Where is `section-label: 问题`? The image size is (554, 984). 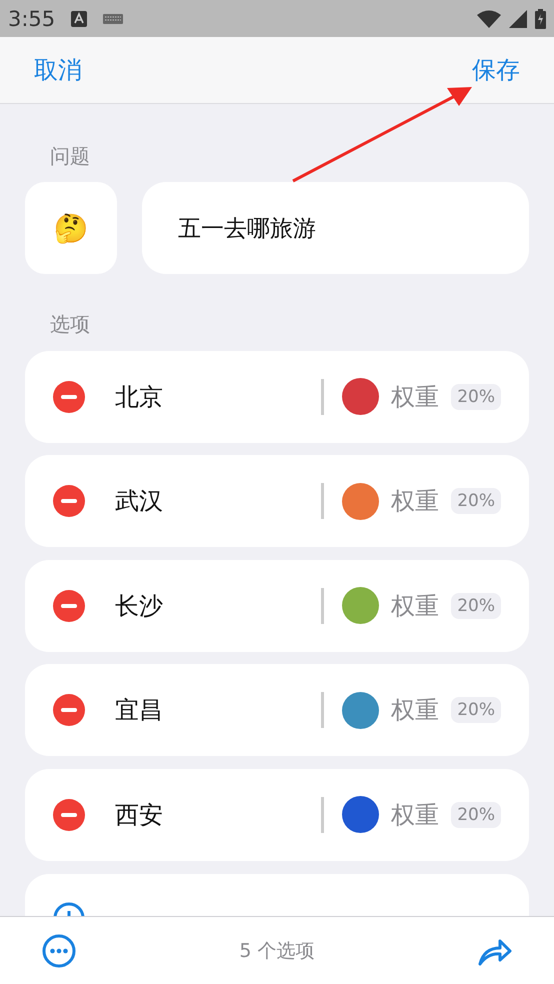
section-label: 问题 is located at coordinates (70, 156).